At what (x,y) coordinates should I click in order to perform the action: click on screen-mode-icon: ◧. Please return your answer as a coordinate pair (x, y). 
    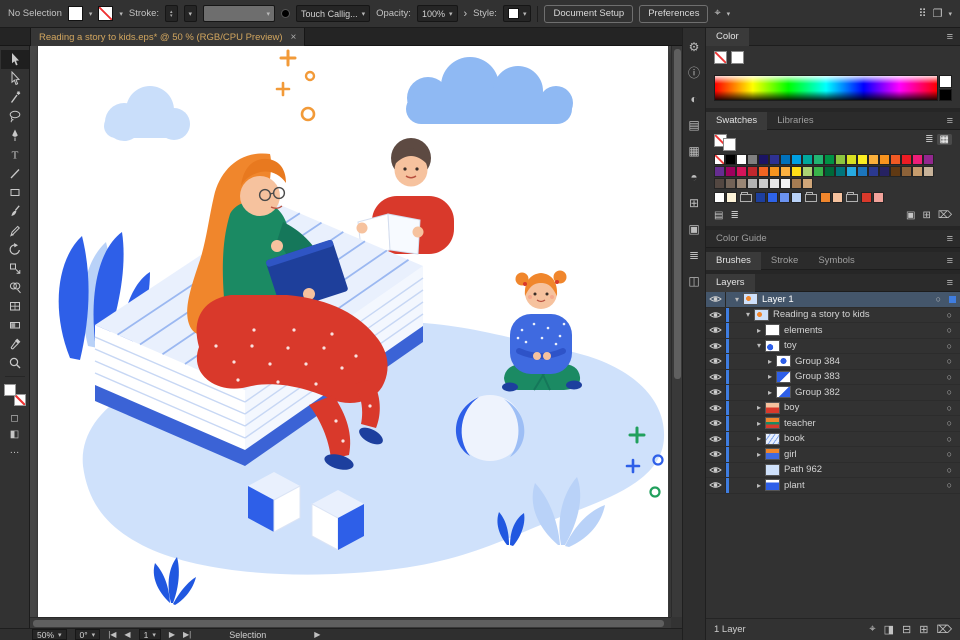
    Looking at the image, I should click on (14, 434).